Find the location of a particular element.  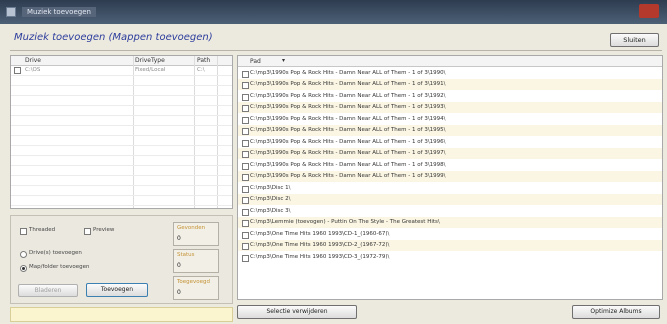

title-bar: Muziek toevoegen is located at coordinates (333, 12).